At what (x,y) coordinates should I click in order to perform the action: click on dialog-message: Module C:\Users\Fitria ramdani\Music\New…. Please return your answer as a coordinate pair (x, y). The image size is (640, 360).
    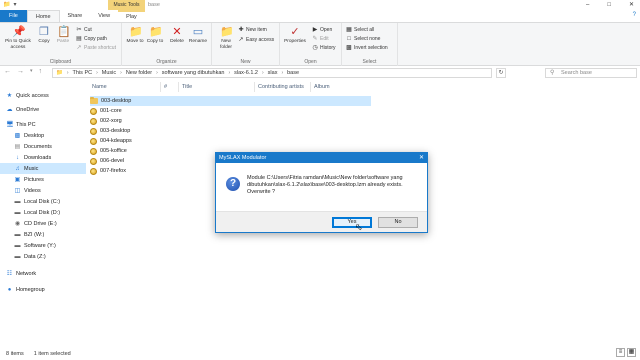
    Looking at the image, I should click on (325, 185).